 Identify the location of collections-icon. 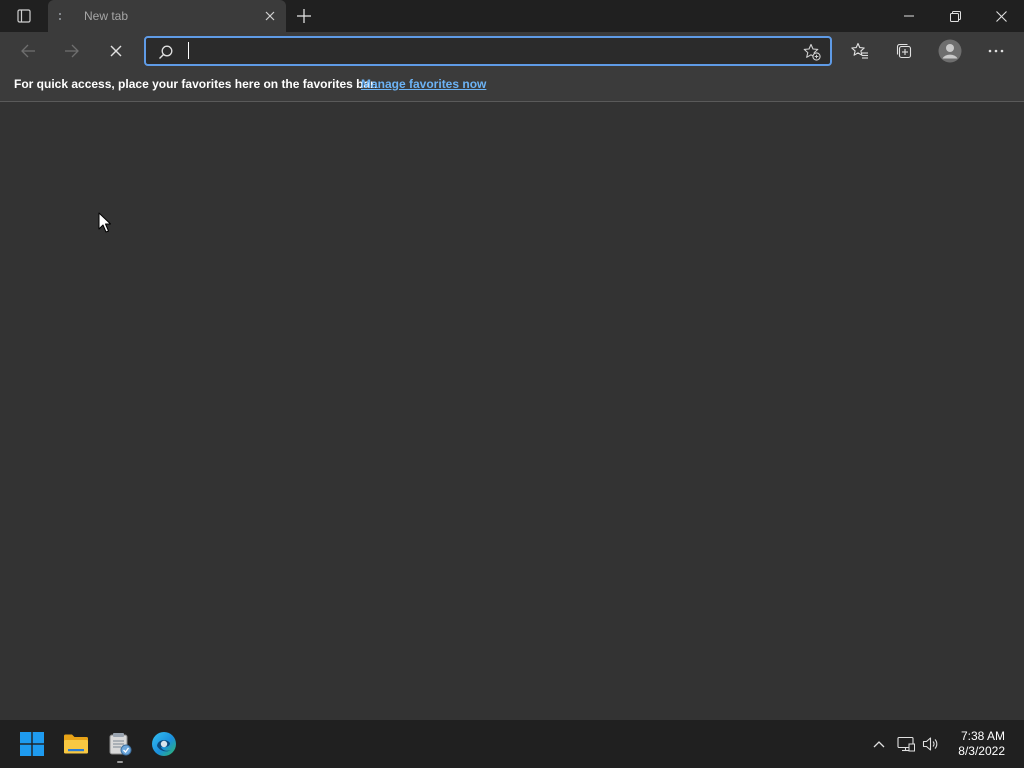
(904, 51).